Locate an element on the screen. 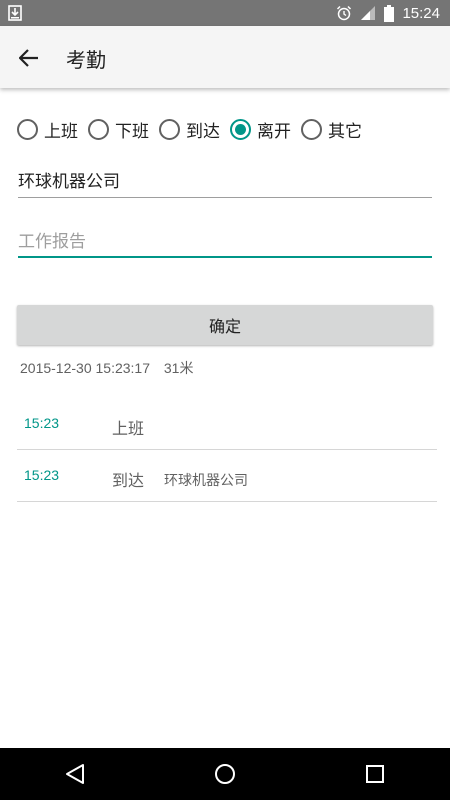  company-value: 环球机器公司 is located at coordinates (69, 182).